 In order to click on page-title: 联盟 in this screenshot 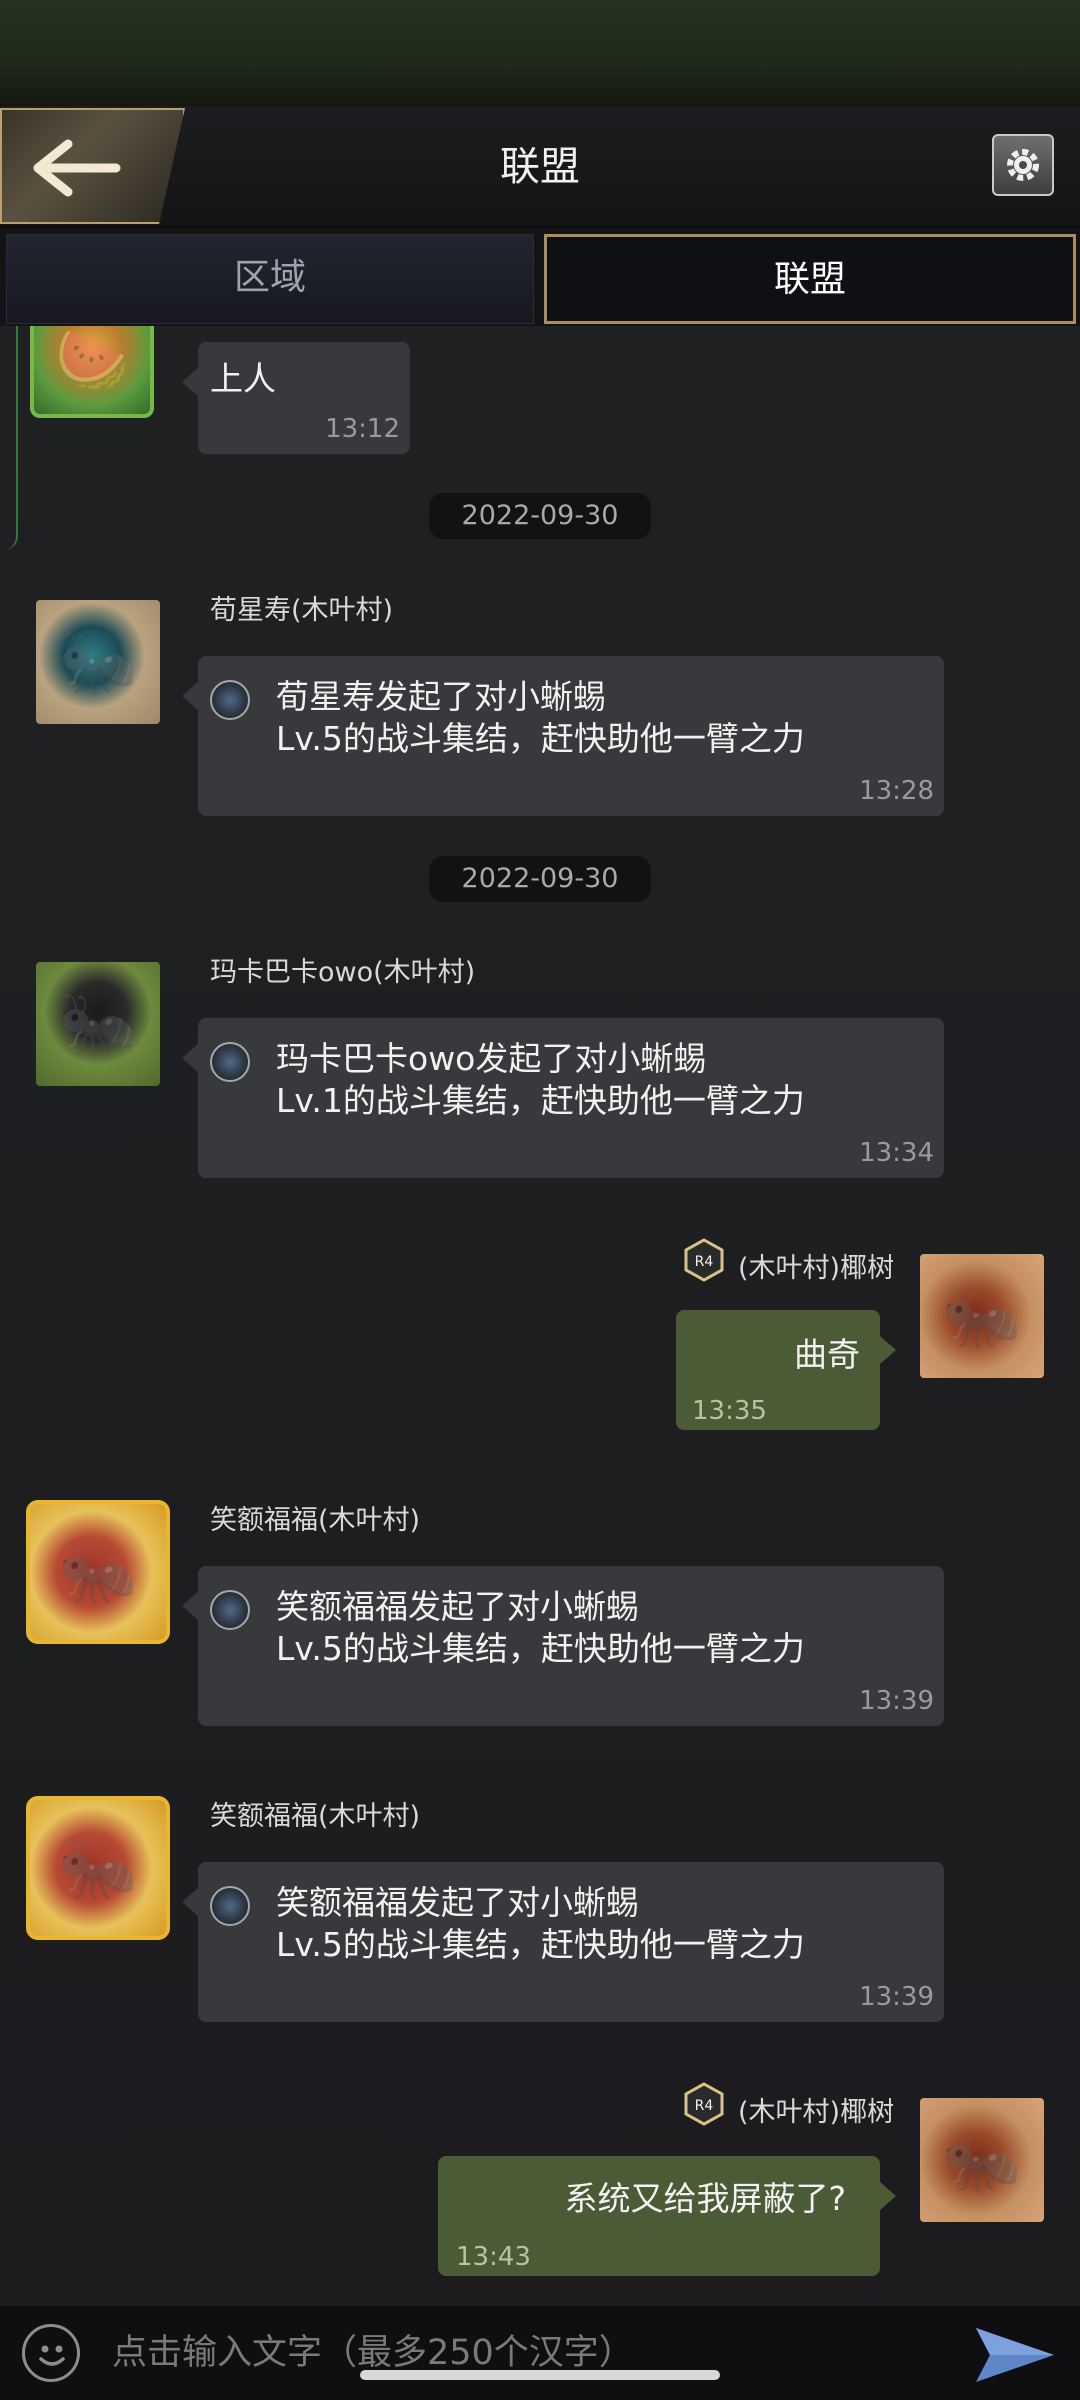, I will do `click(540, 167)`.